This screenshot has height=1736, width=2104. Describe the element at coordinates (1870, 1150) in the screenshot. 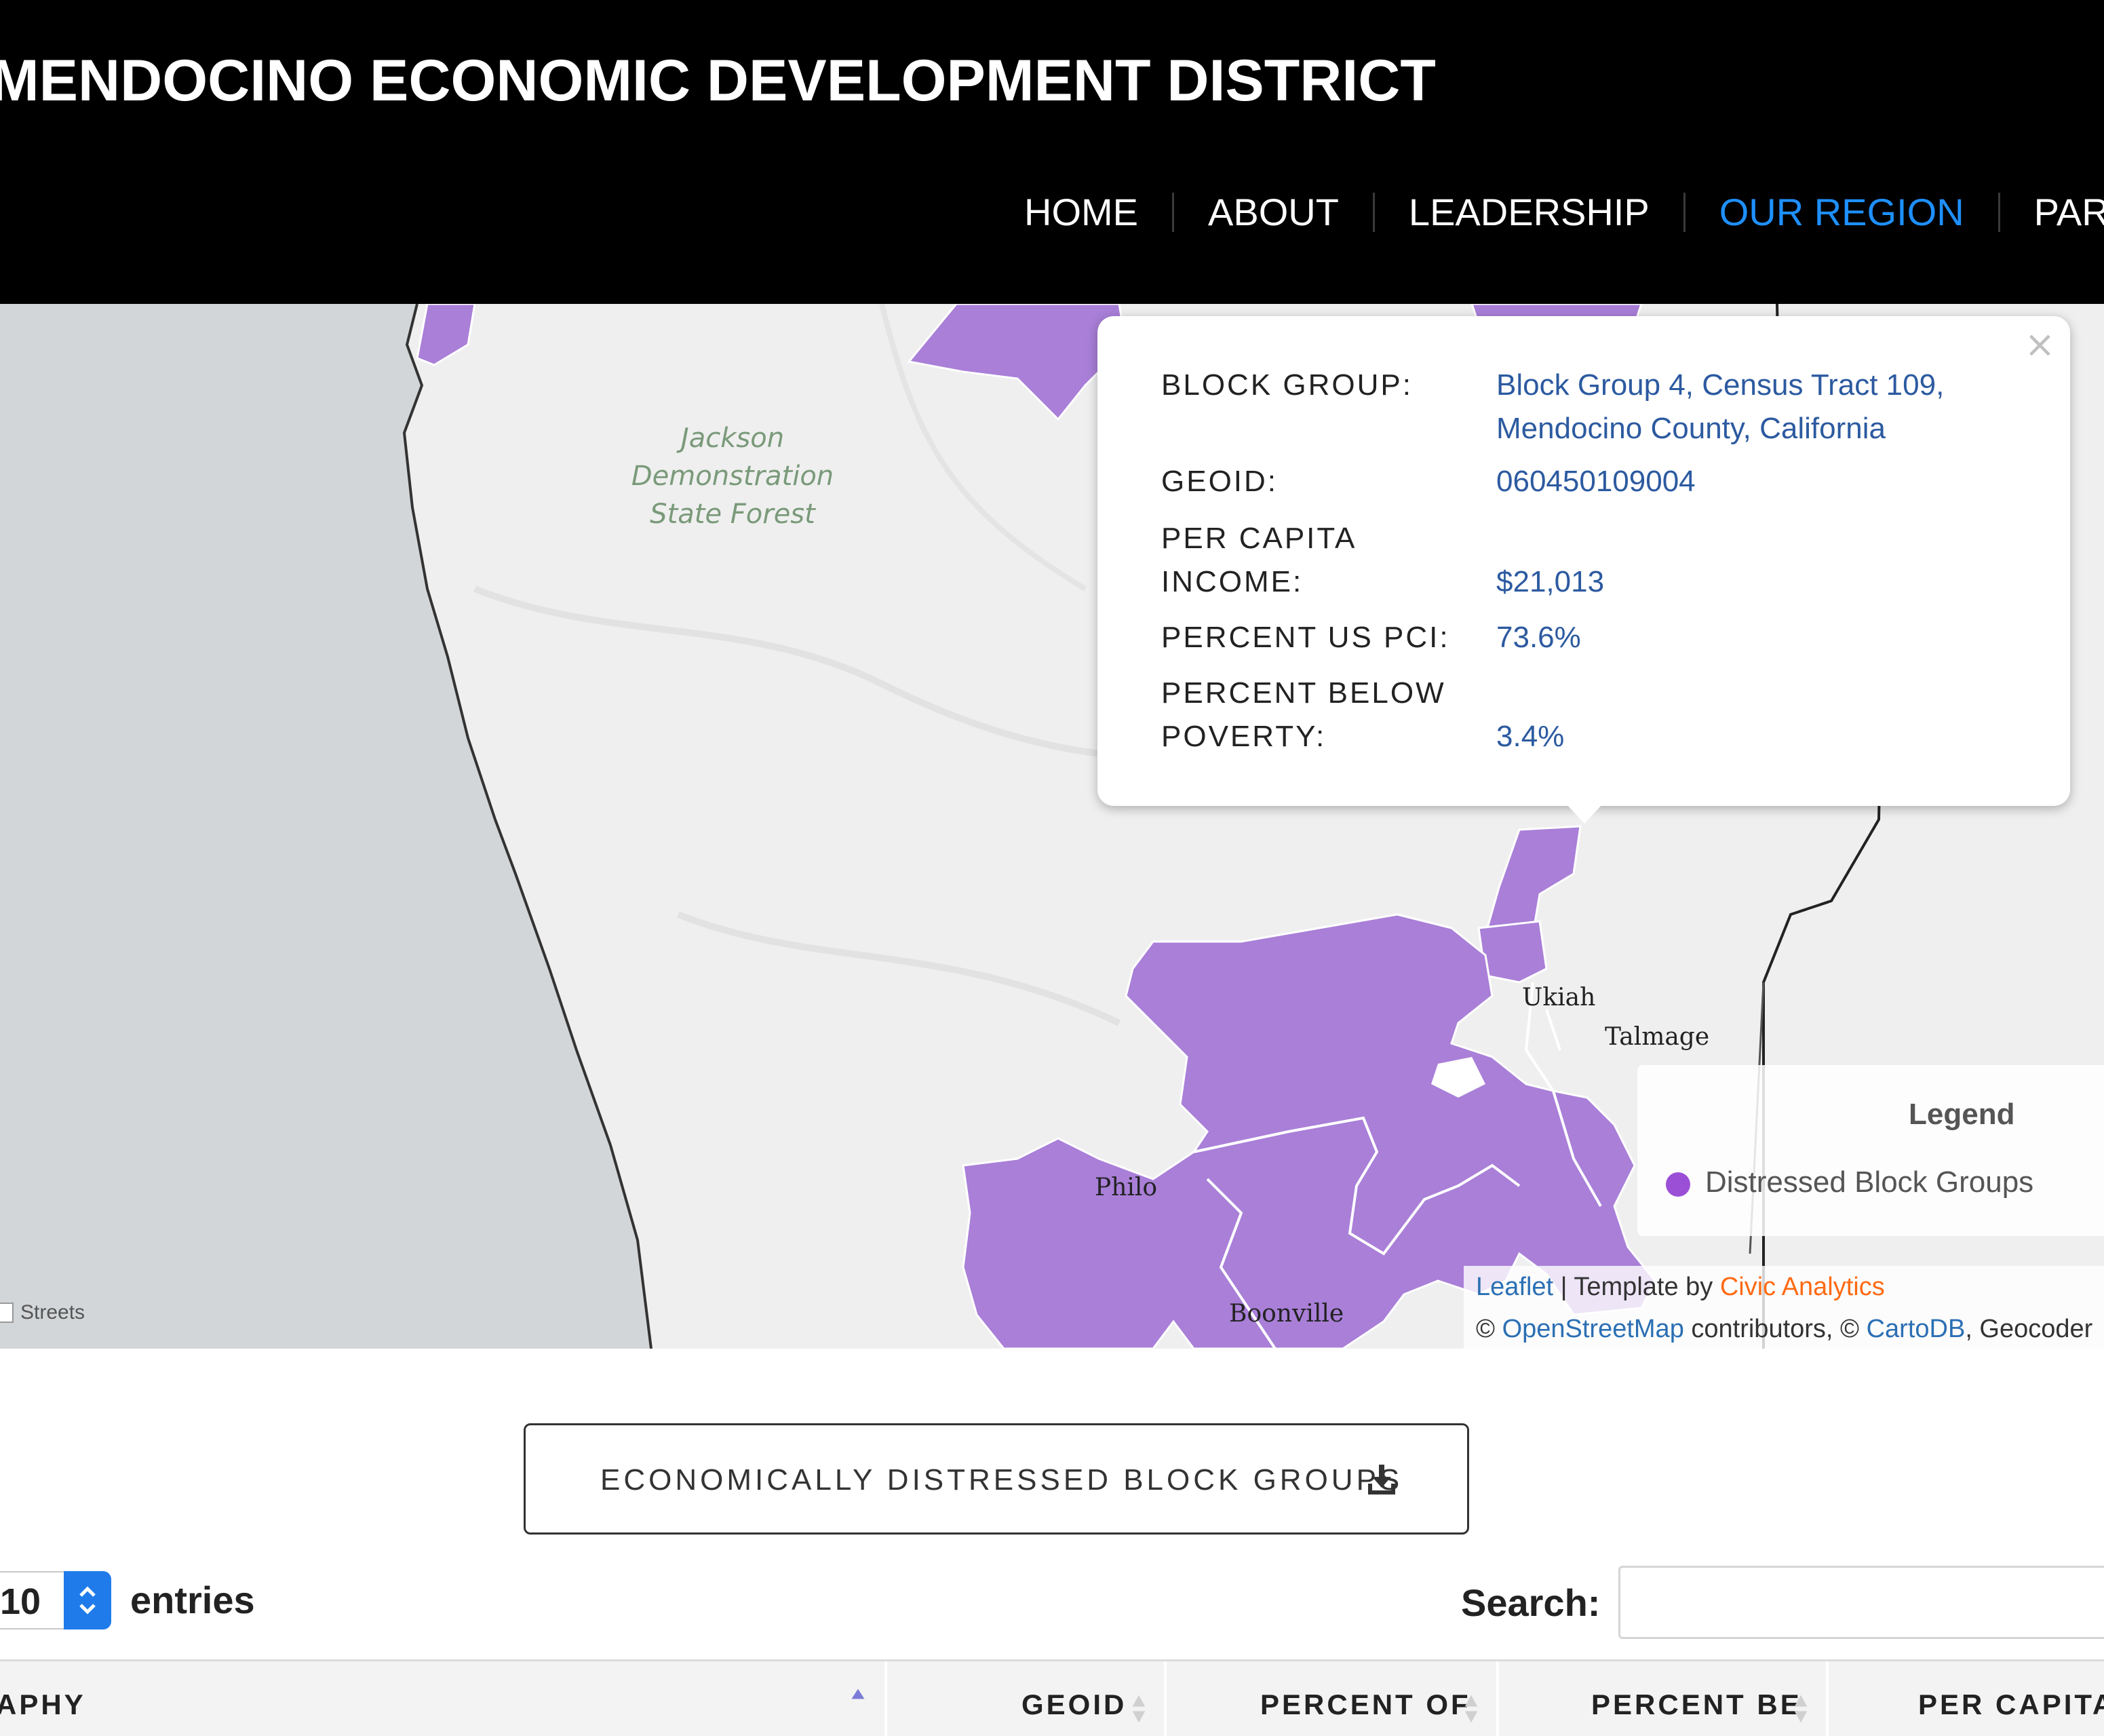

I see `map-legend: Legend Distressed Block Groups` at that location.